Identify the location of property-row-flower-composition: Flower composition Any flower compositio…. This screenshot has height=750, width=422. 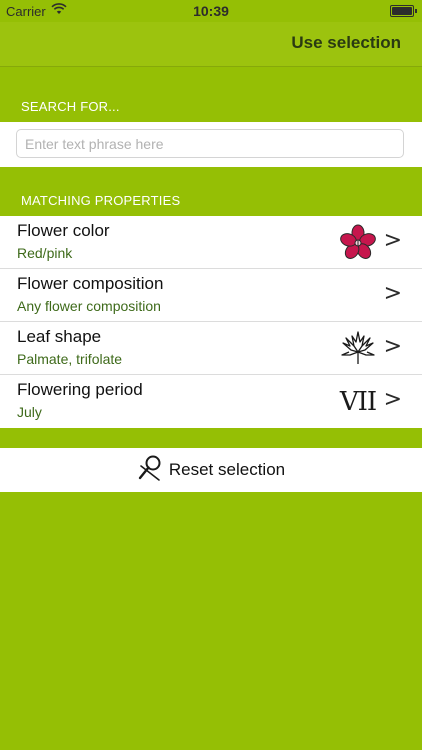
(211, 295).